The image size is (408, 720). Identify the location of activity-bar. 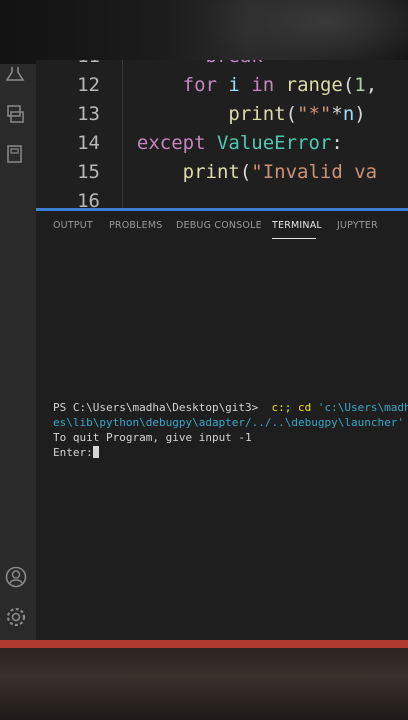
(18, 352).